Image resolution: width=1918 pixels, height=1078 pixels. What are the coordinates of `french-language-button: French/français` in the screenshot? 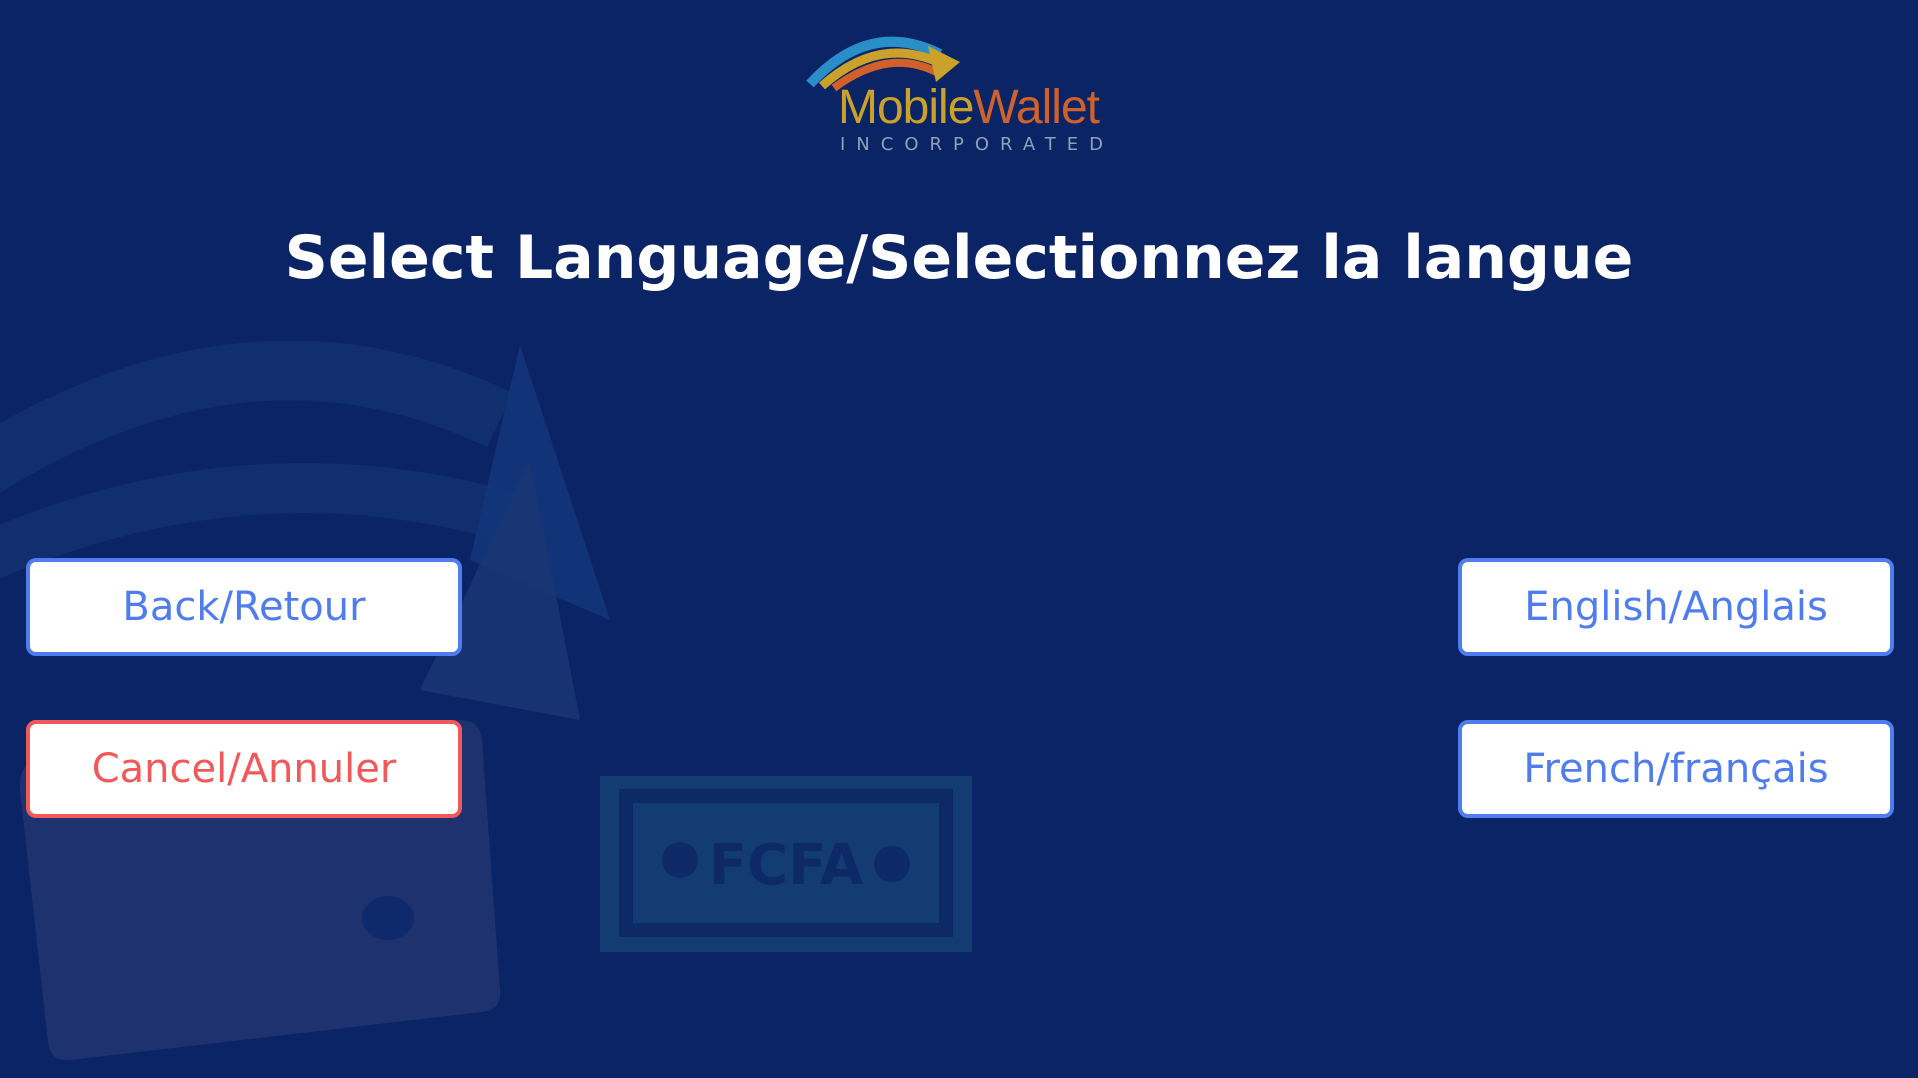 It's located at (1676, 769).